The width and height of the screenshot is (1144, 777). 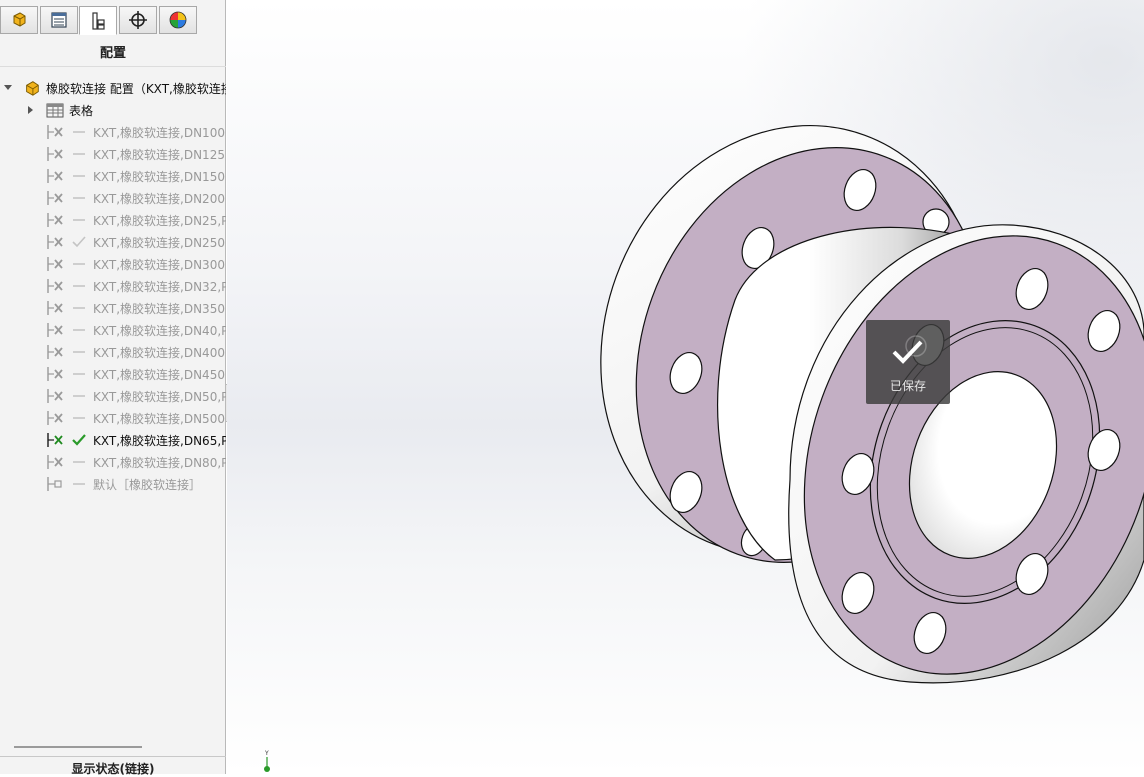 I want to click on configuration-item: KXT,橡胶软连接,DN50,P, so click(x=113, y=396).